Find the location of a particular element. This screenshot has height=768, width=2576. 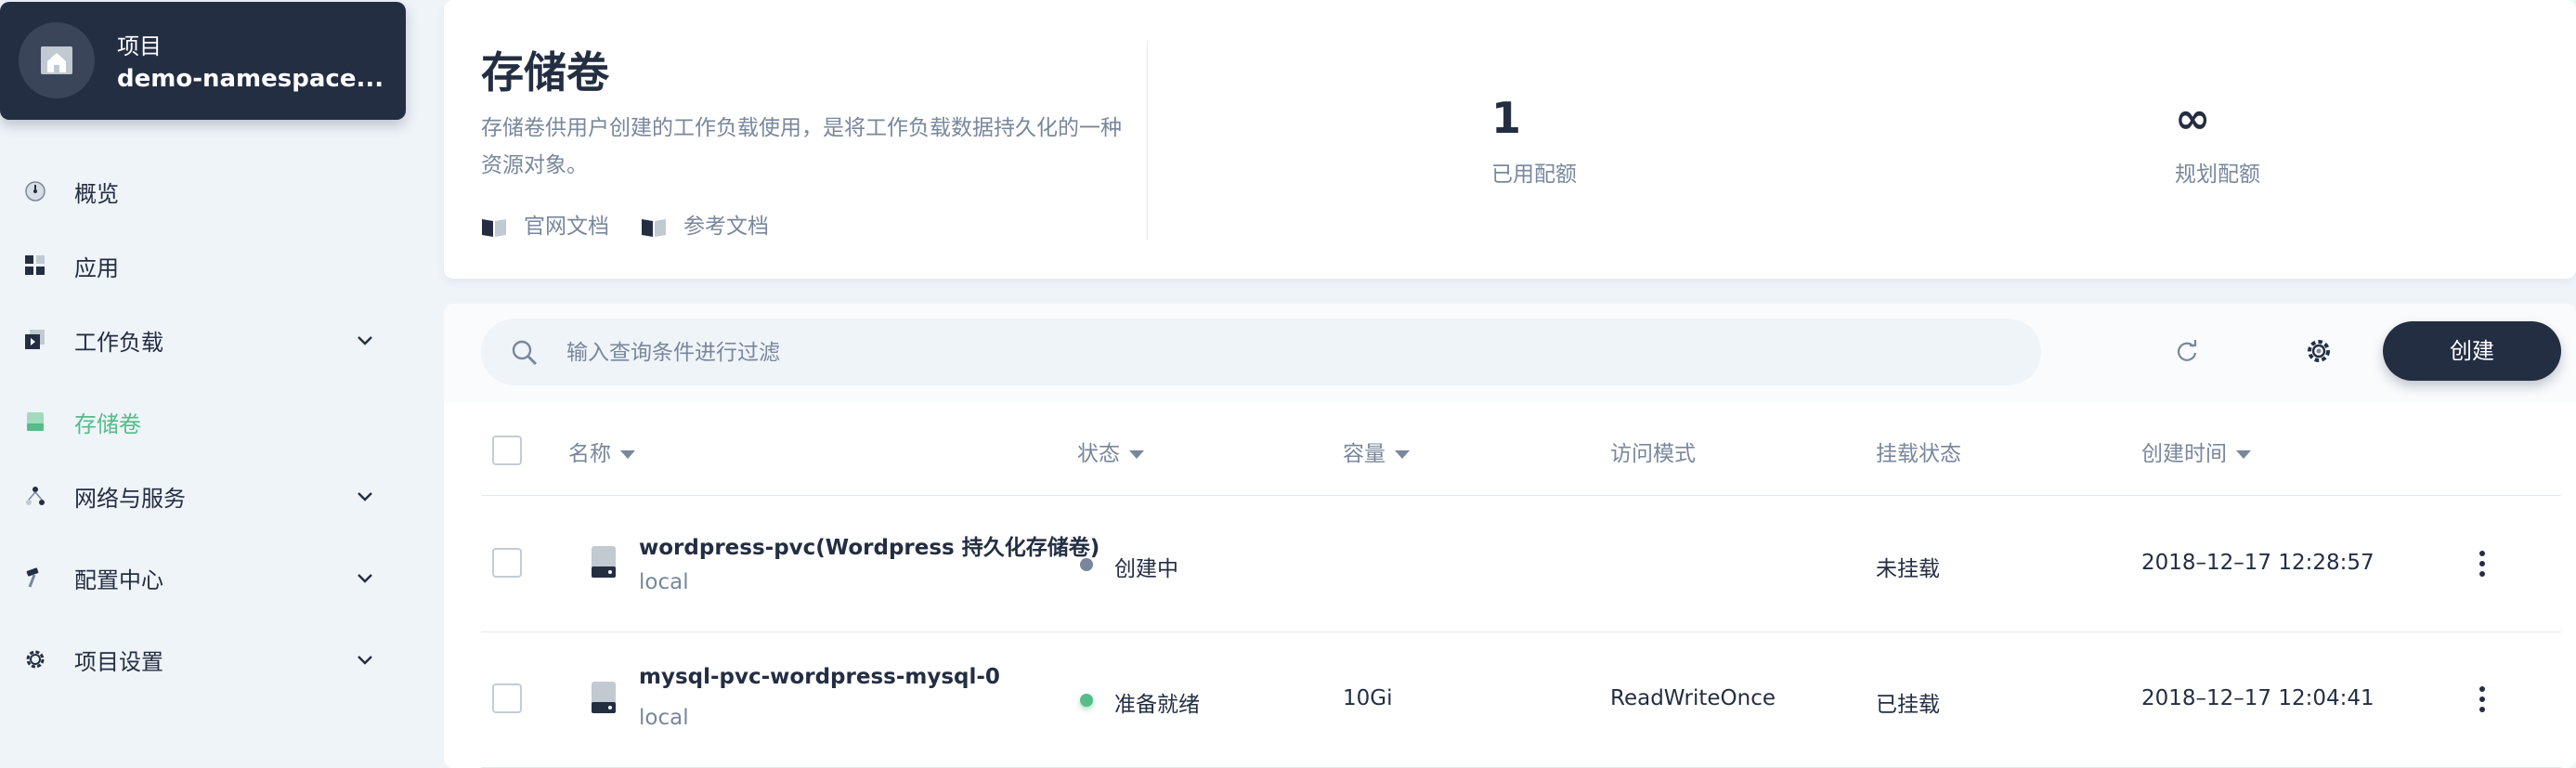

sidebar-item-overview: 概览 is located at coordinates (203, 190).